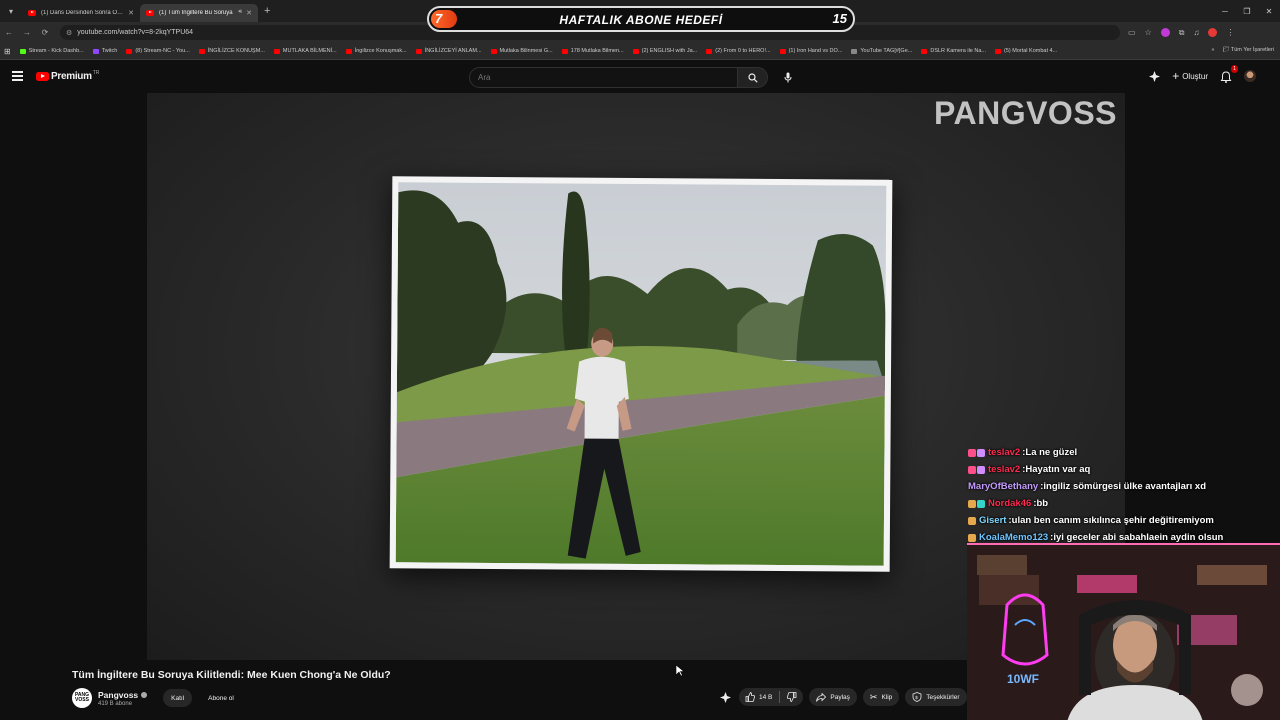 This screenshot has width=1280, height=720. What do you see at coordinates (1230, 32) in the screenshot?
I see `browser-menu-icon: ⋮` at bounding box center [1230, 32].